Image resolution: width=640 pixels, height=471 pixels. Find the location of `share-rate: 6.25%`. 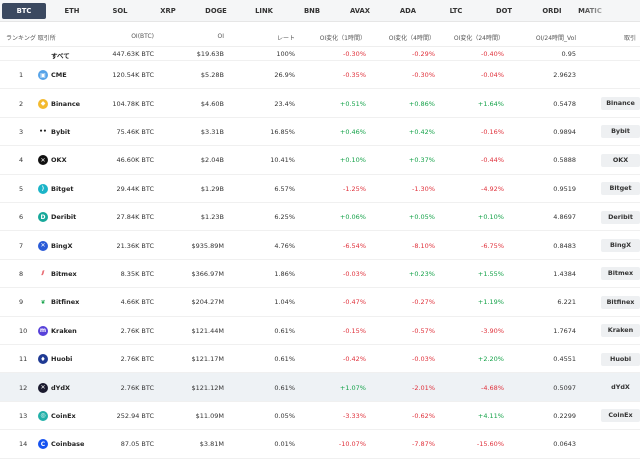

share-rate: 6.25% is located at coordinates (284, 217).